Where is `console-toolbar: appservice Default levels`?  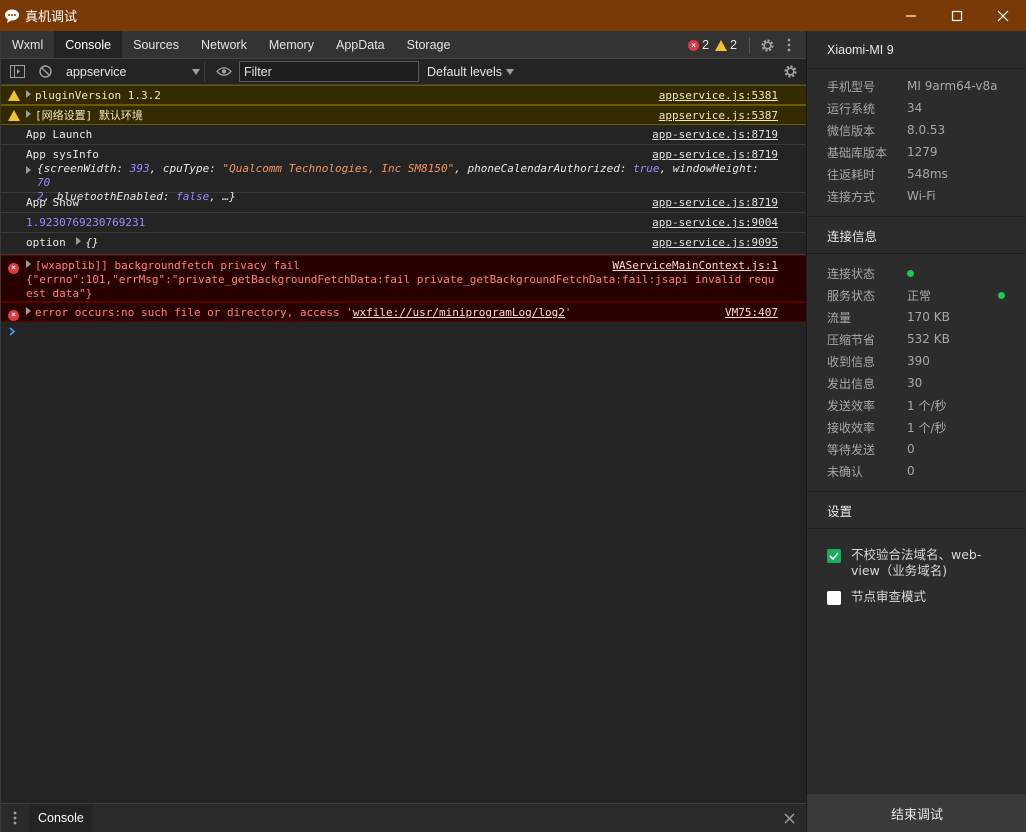
console-toolbar: appservice Default levels is located at coordinates (403, 72).